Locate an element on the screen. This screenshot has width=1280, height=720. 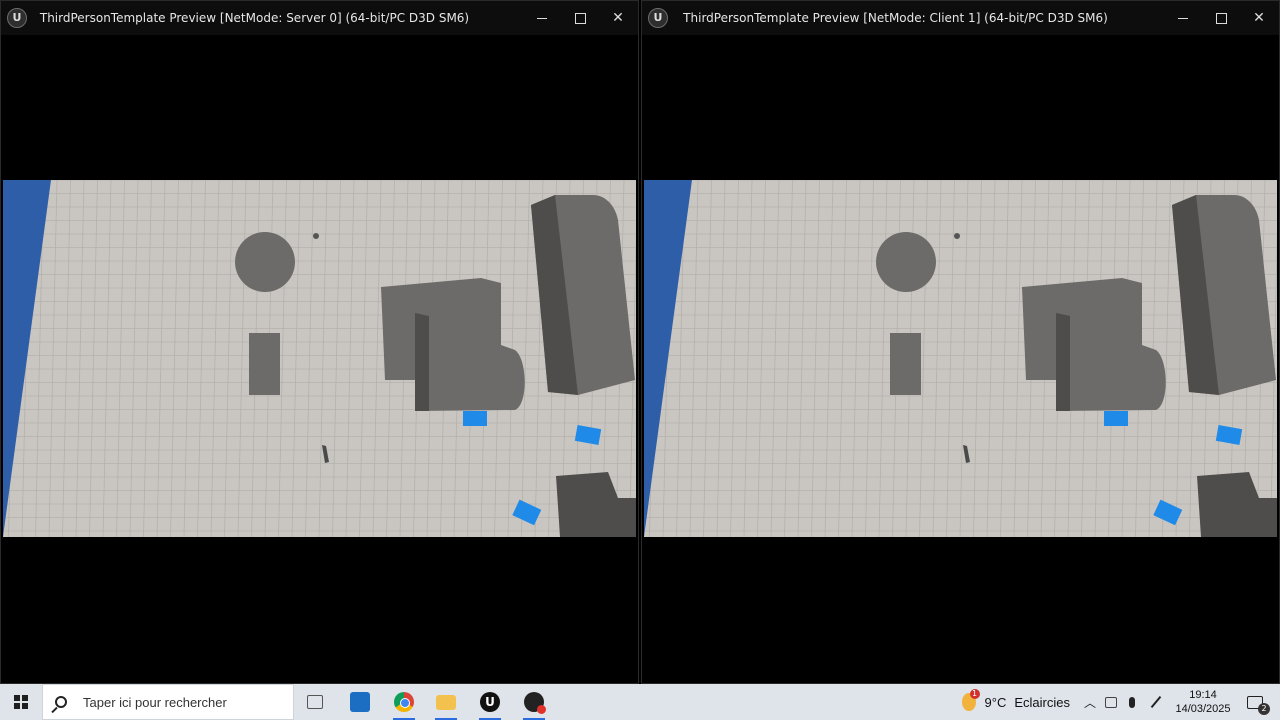
chrome-icon is located at coordinates (404, 702).